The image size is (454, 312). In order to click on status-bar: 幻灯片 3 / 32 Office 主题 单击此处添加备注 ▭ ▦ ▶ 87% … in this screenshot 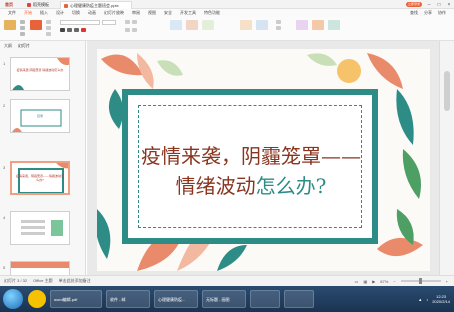, I will do `click(227, 280)`.